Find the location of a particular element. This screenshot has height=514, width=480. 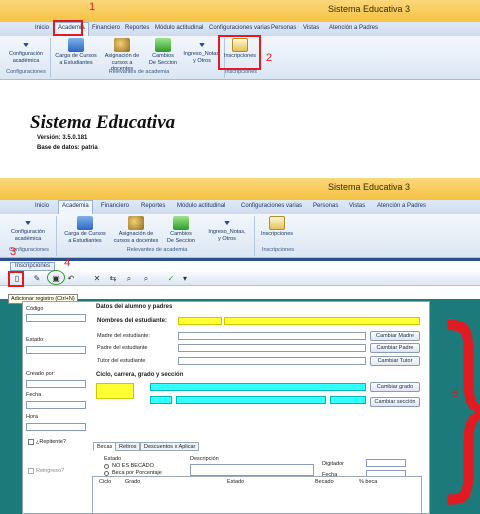

madre-field is located at coordinates (272, 336).